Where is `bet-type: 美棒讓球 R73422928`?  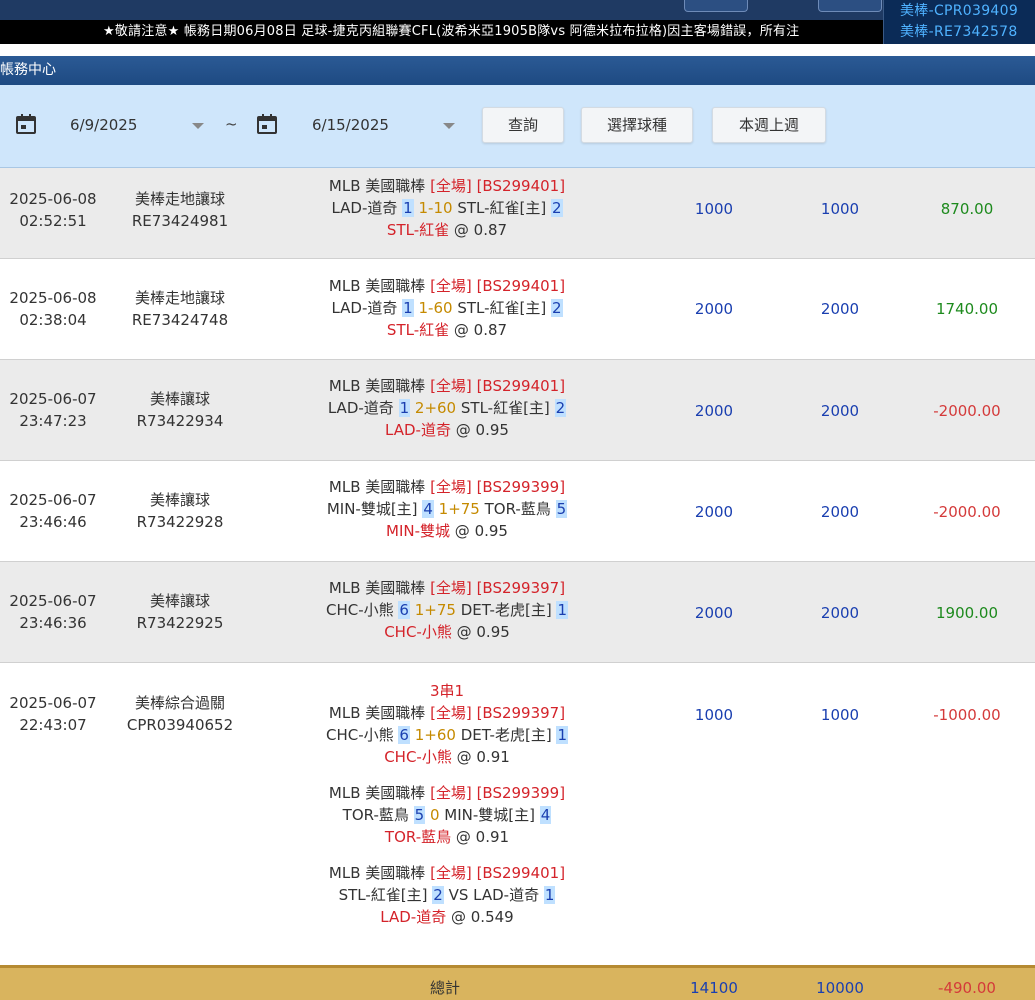 bet-type: 美棒讓球 R73422928 is located at coordinates (180, 511).